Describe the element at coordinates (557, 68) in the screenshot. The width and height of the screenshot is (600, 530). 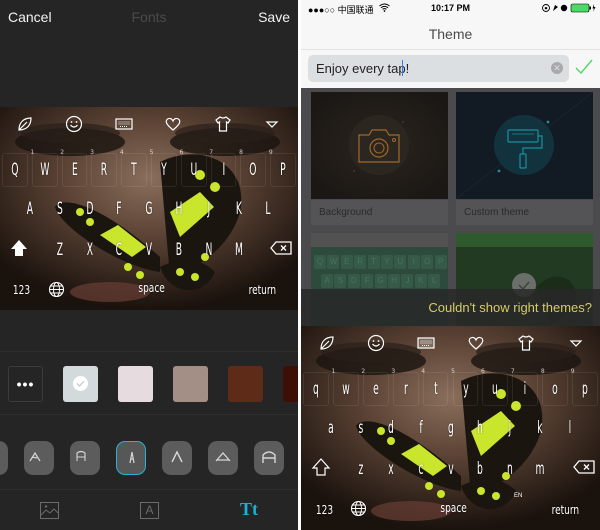
I see `clear-text-button: ✕` at that location.